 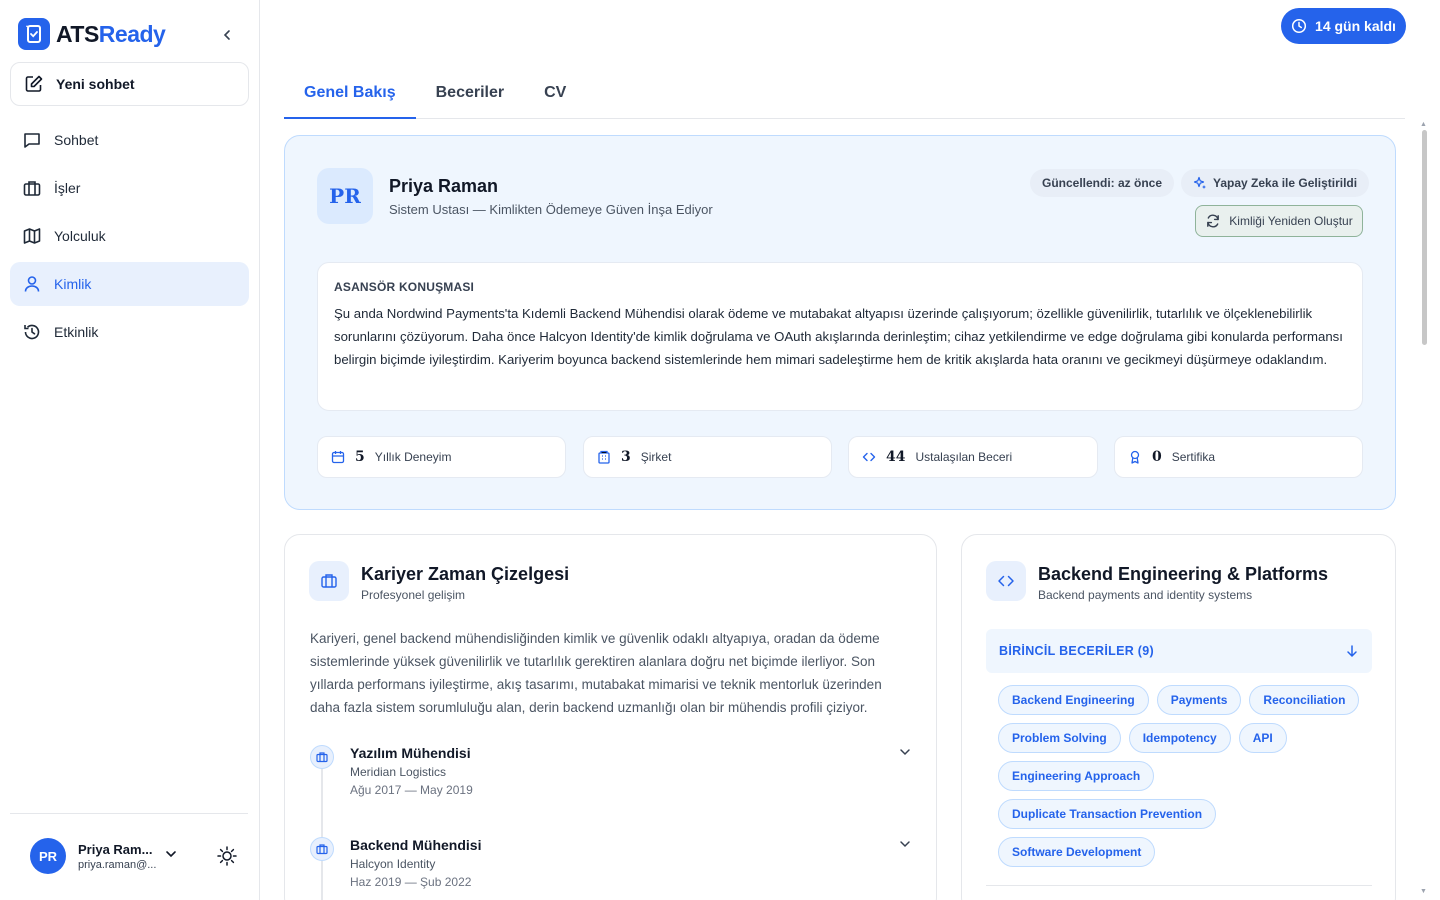 What do you see at coordinates (964, 457) in the screenshot?
I see `stat-label: Ustalaşılan Beceri` at bounding box center [964, 457].